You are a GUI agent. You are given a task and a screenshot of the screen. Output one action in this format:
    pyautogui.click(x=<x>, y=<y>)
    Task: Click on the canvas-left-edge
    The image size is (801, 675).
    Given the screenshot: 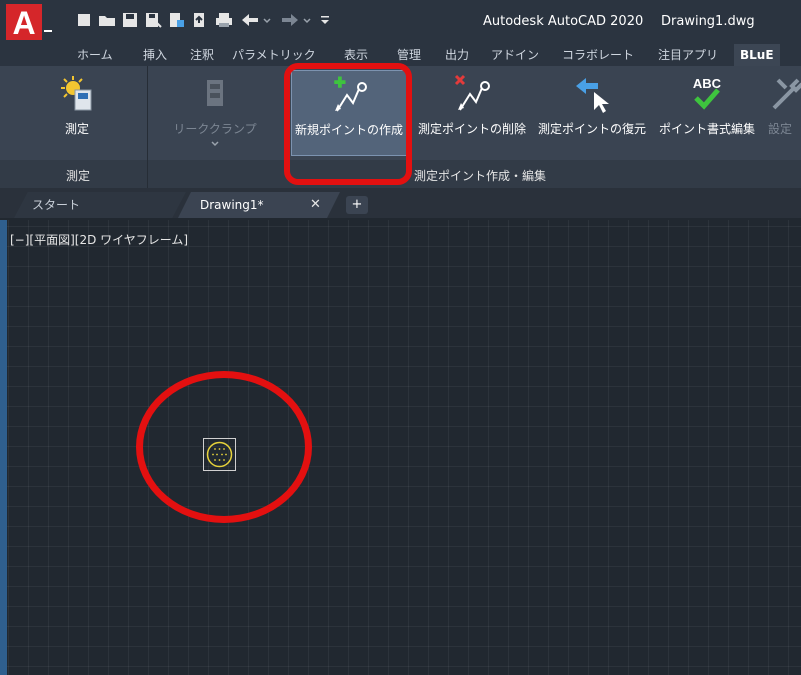 What is the action you would take?
    pyautogui.click(x=3, y=447)
    